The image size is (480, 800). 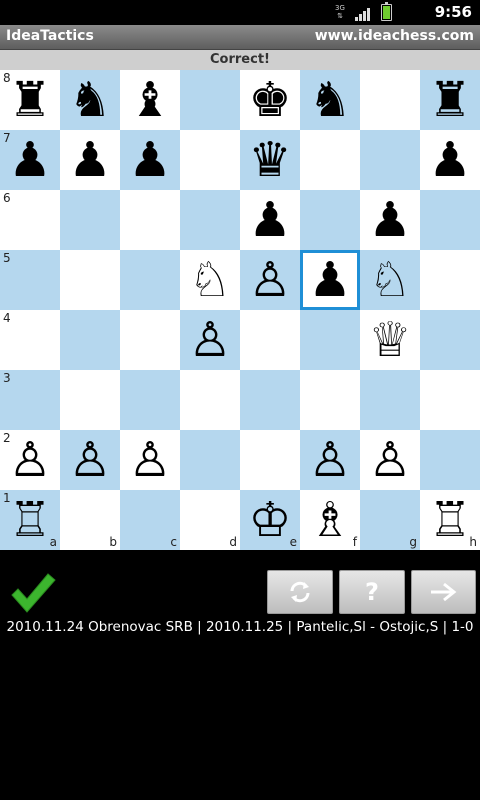 I want to click on square-f2: ♙, so click(x=330, y=460).